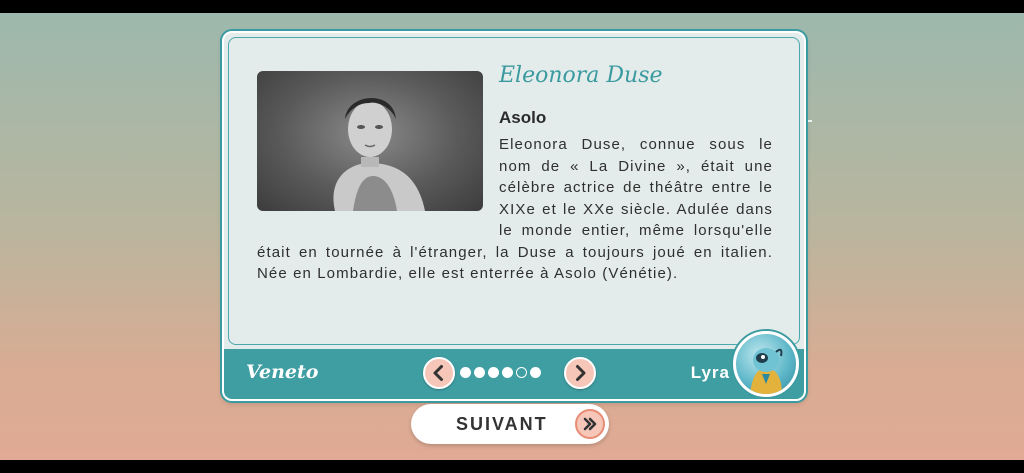  Describe the element at coordinates (590, 424) in the screenshot. I see `double-chevron-right-icon` at that location.